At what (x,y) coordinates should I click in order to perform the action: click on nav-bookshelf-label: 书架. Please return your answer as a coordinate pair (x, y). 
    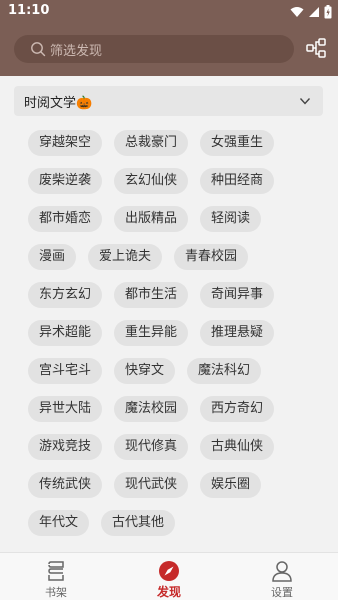
    Looking at the image, I should click on (56, 592).